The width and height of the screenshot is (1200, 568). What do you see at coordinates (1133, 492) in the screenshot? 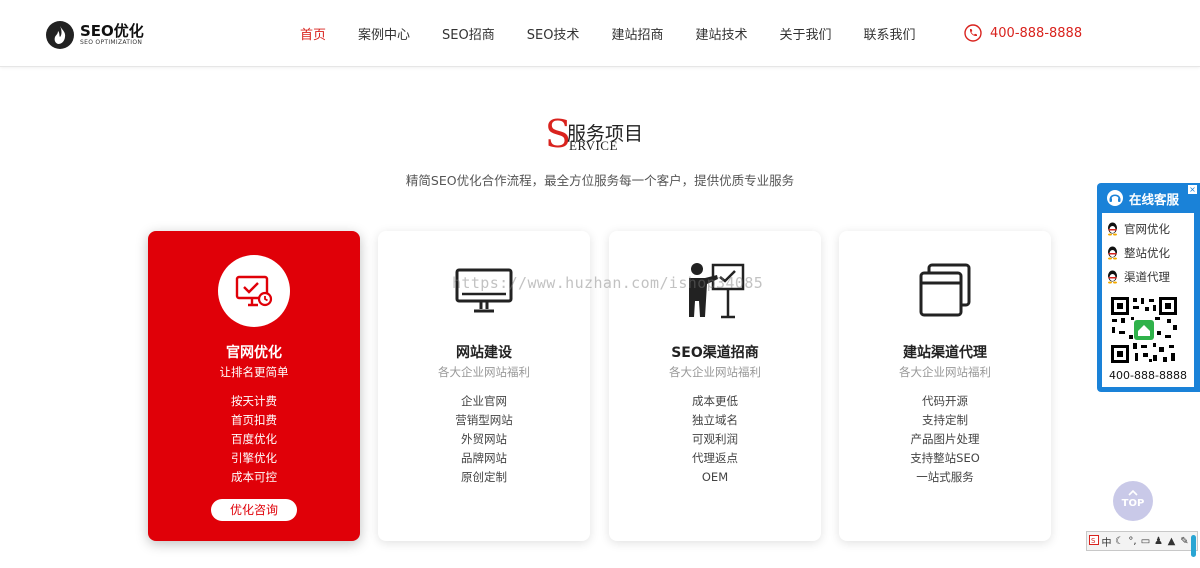
I see `chevron-up-icon` at bounding box center [1133, 492].